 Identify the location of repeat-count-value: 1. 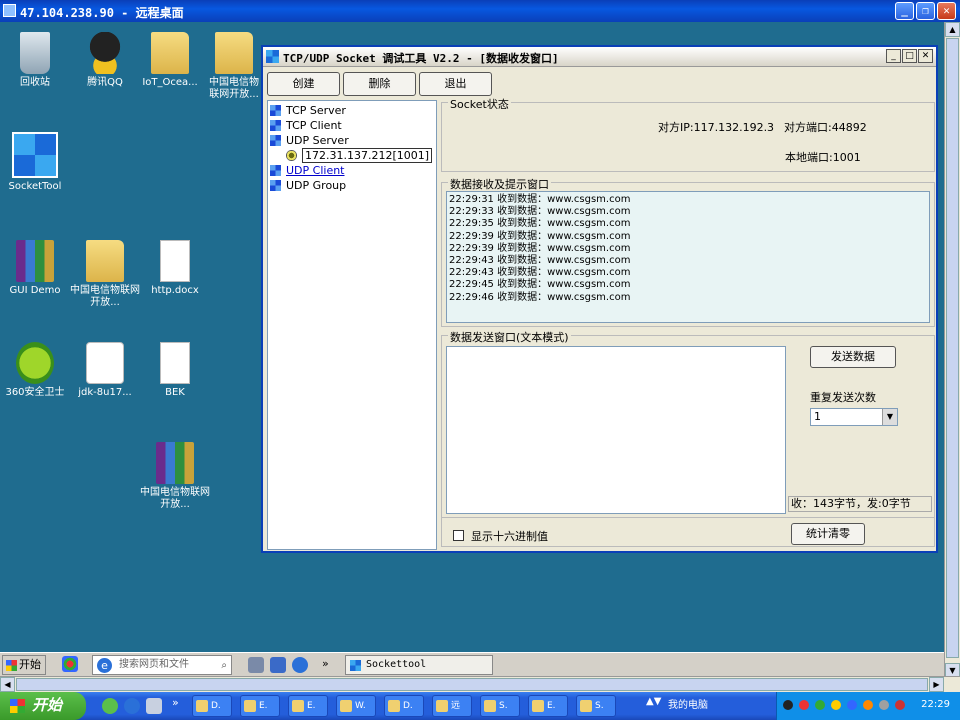
(817, 416).